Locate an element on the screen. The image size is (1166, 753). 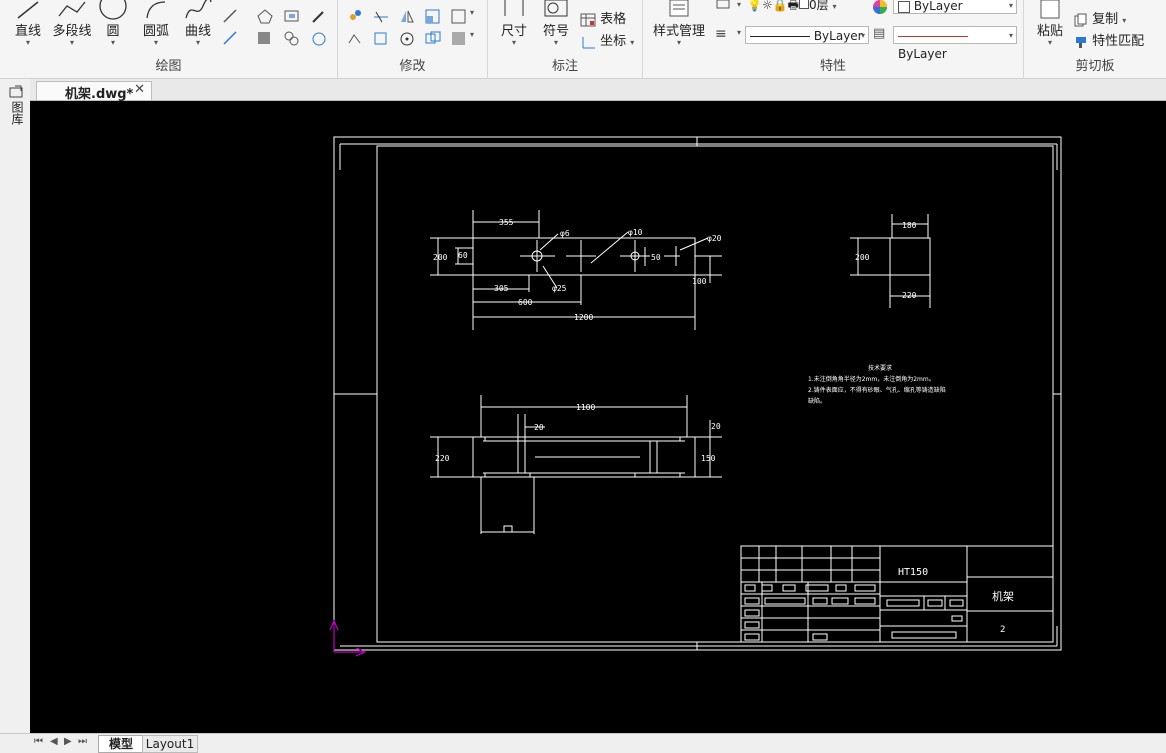
dim-1100: 1100 is located at coordinates (585, 407).